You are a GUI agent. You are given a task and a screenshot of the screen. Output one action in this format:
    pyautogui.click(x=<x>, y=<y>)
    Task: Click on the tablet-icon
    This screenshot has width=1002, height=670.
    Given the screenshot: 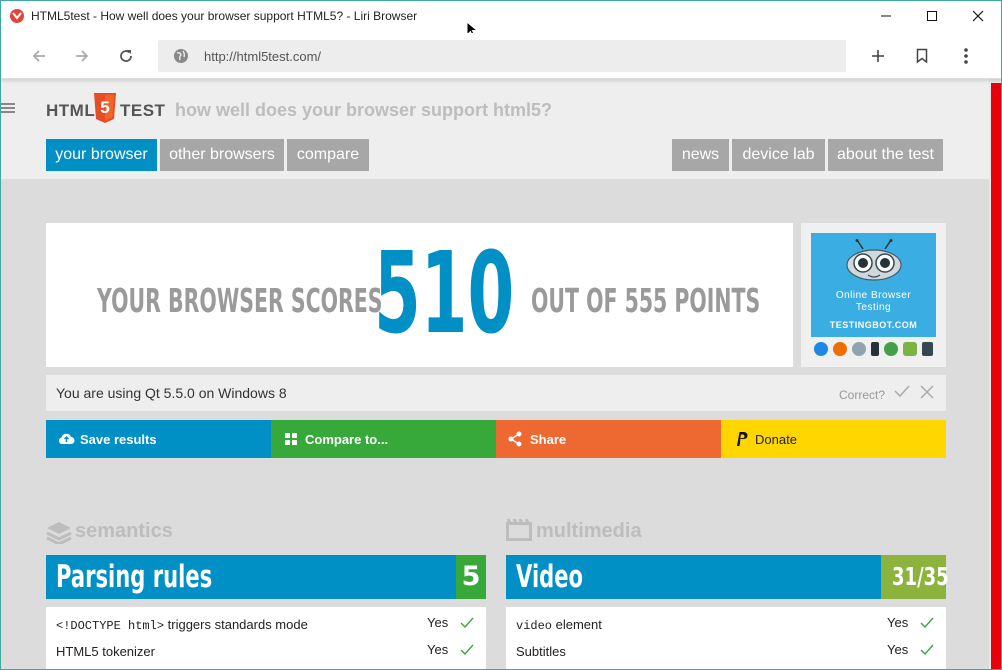 What is the action you would take?
    pyautogui.click(x=928, y=349)
    